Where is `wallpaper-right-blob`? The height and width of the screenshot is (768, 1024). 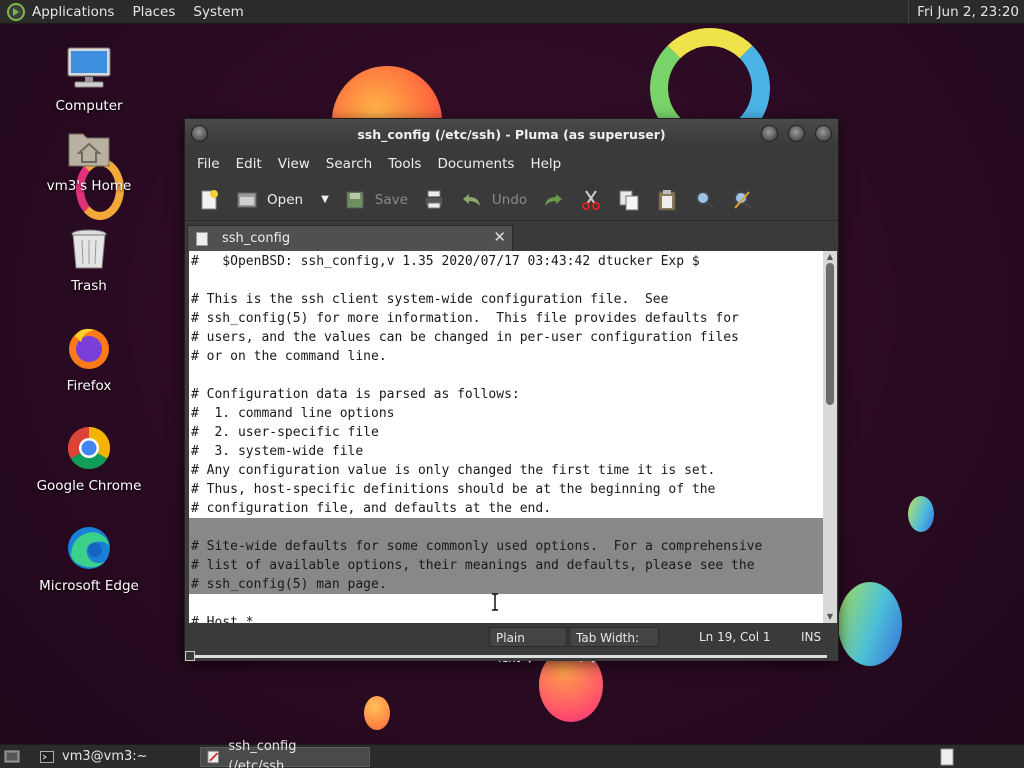 wallpaper-right-blob is located at coordinates (870, 624).